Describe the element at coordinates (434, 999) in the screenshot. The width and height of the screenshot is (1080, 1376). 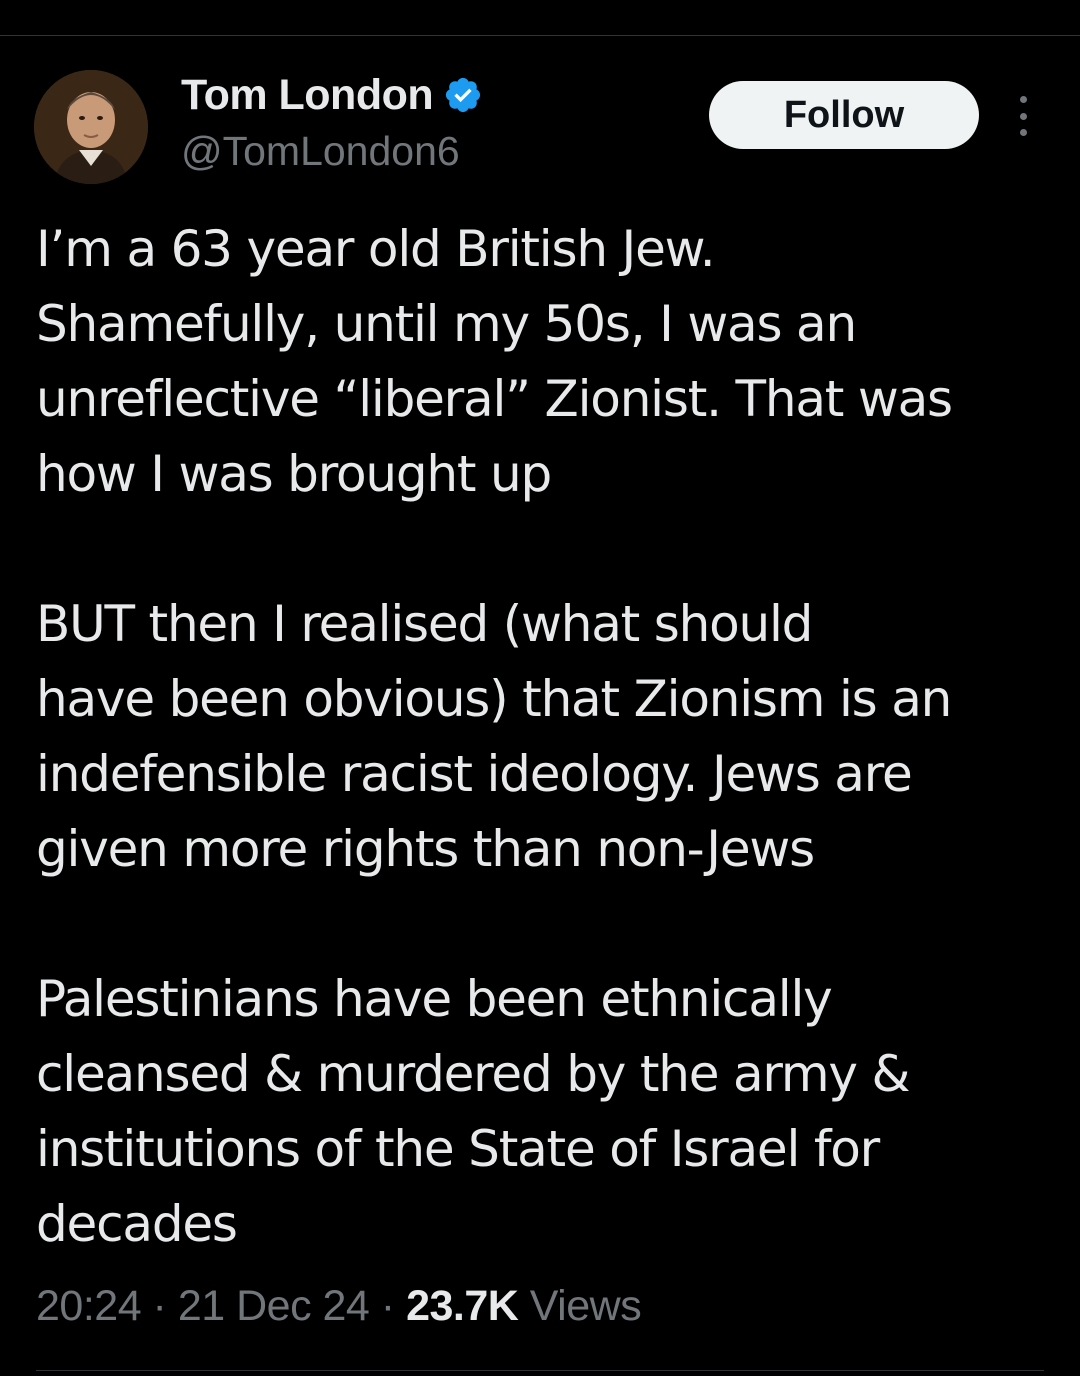
I see `tweet-line: Palestinians have been ethnically` at that location.